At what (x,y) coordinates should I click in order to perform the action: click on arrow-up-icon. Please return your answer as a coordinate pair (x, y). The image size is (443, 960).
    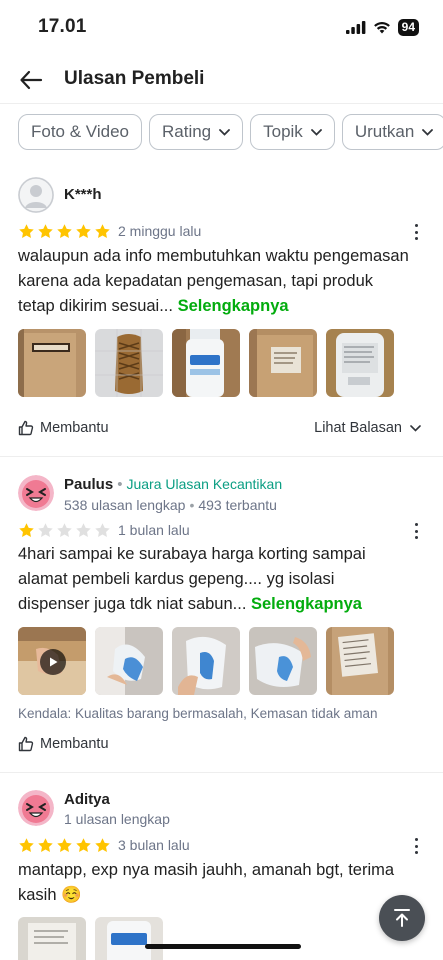
    Looking at the image, I should click on (402, 918).